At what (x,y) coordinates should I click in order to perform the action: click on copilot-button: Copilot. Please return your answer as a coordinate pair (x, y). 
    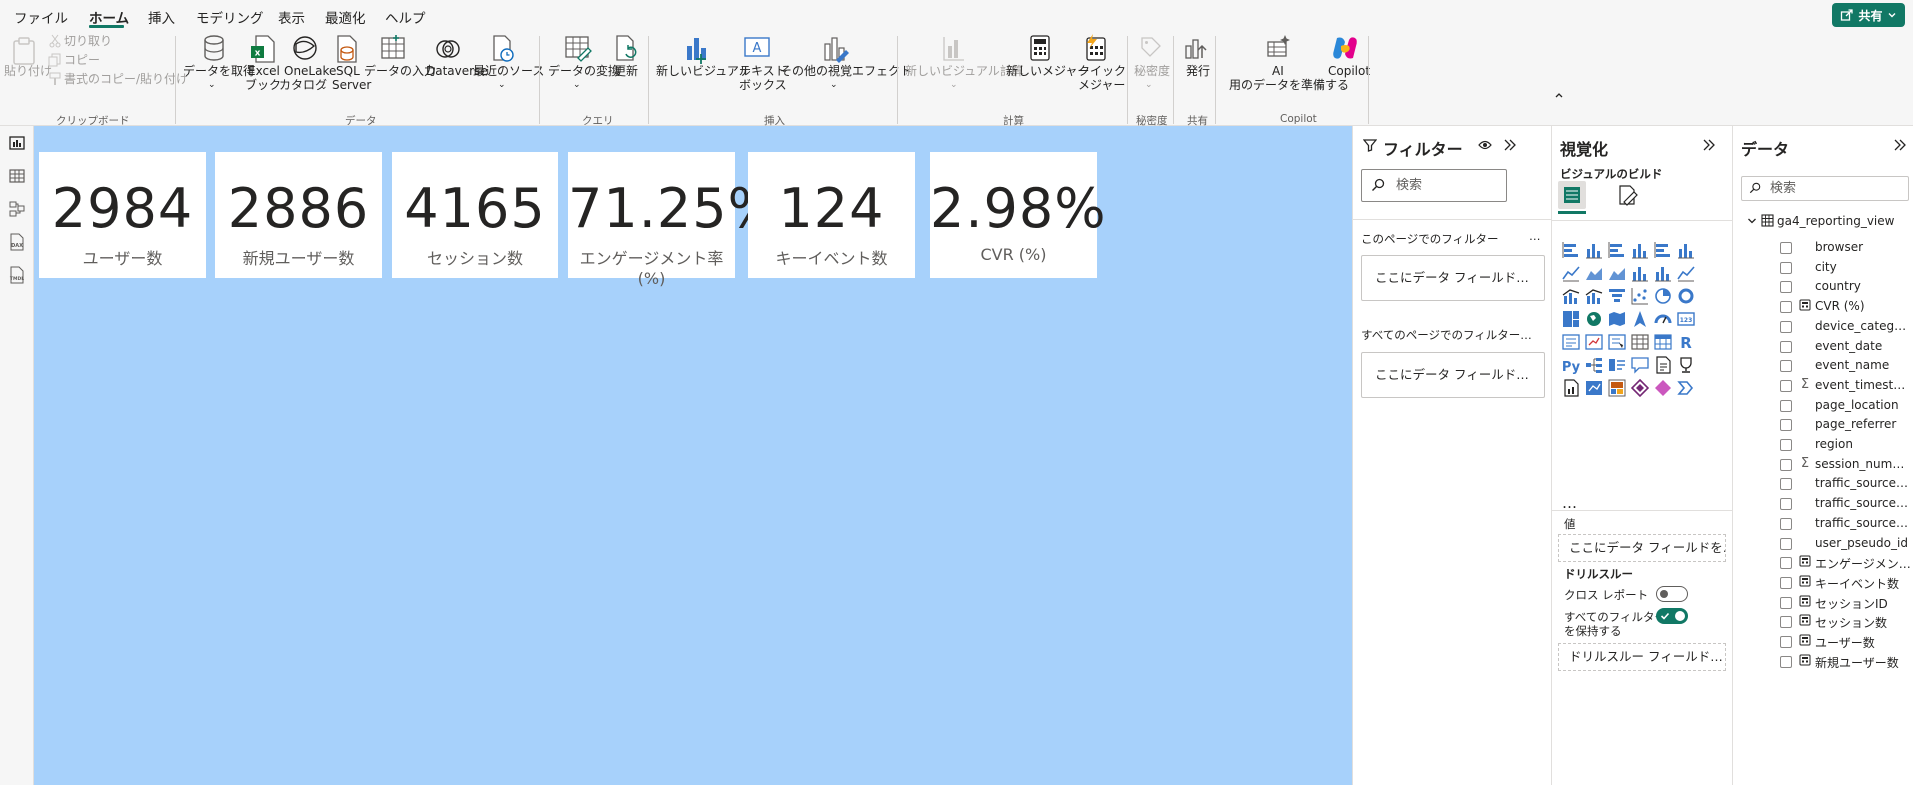
    Looking at the image, I should click on (1349, 71).